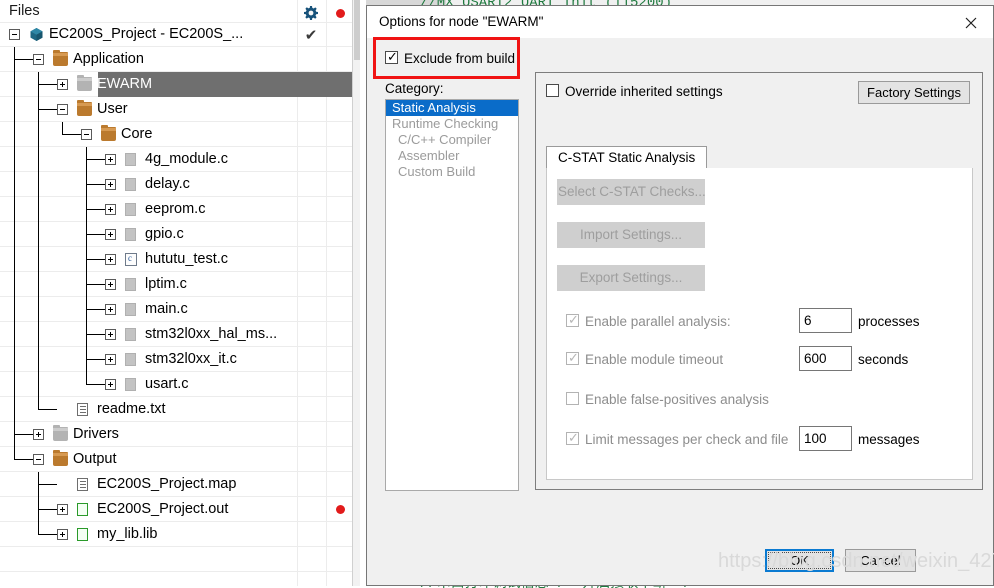  Describe the element at coordinates (357, 30) in the screenshot. I see `files-scrollbar-thumb` at that location.